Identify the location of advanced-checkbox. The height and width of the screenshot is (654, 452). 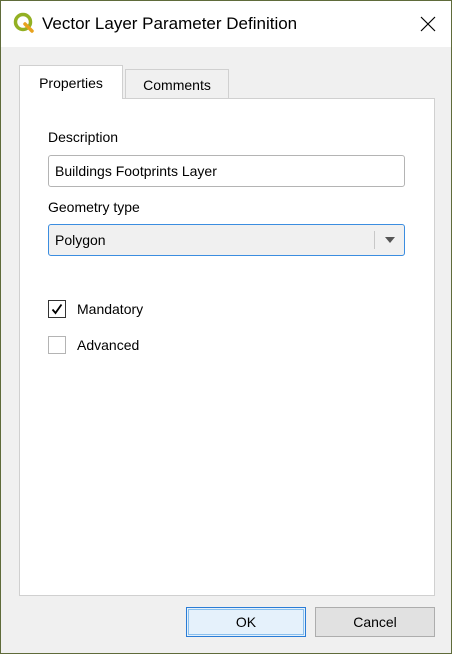
(57, 345).